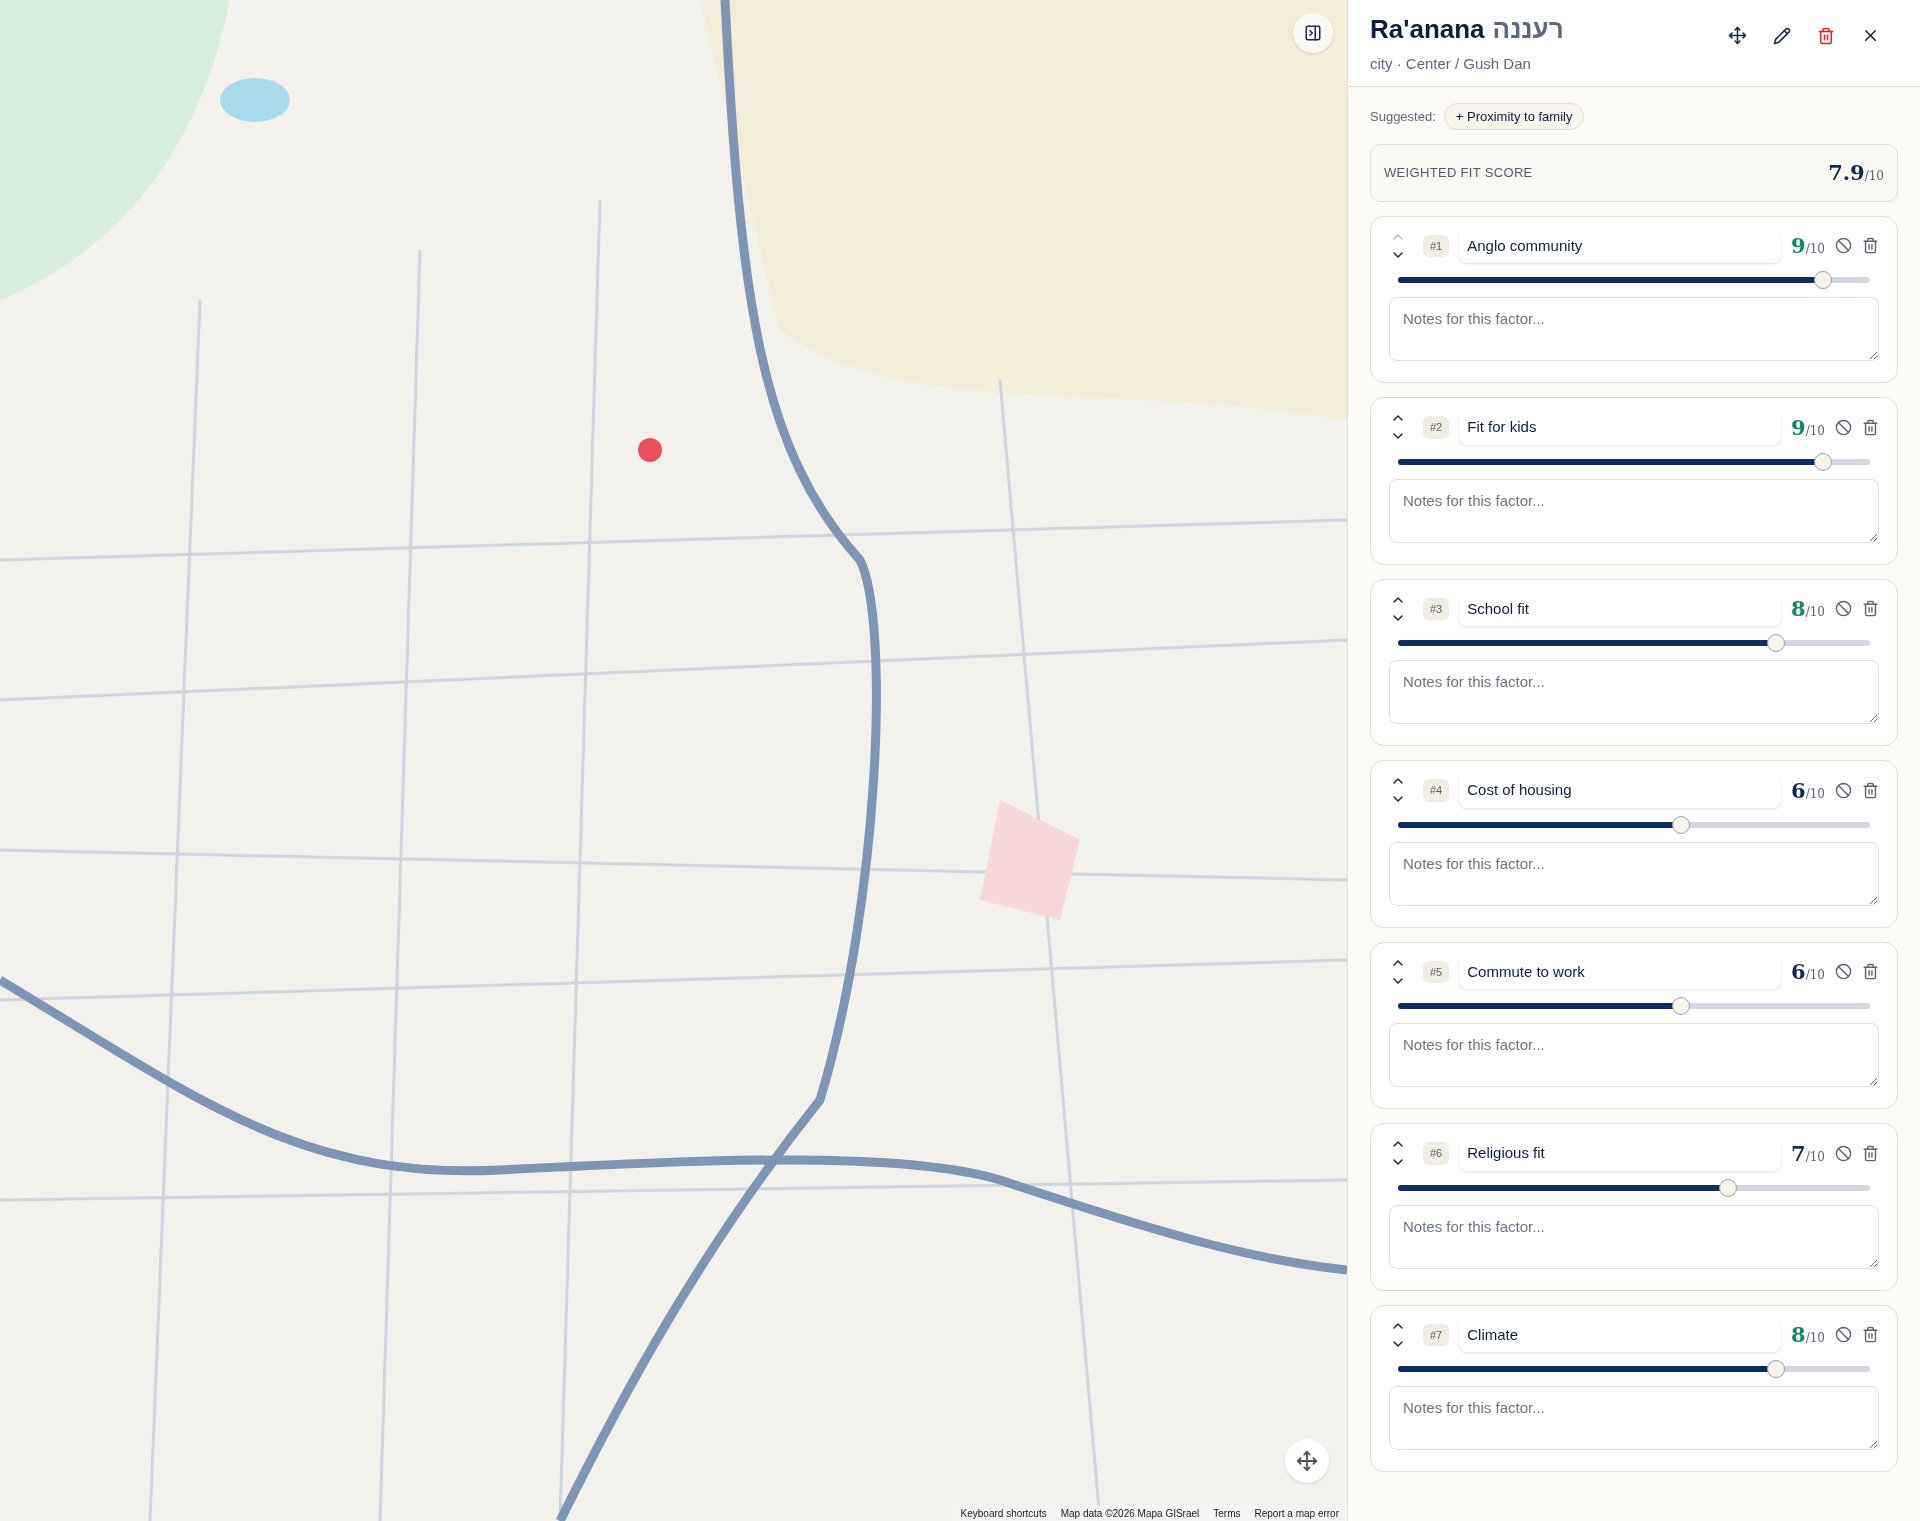  What do you see at coordinates (1856, 173) in the screenshot?
I see `weighted-score: 7.9/10` at bounding box center [1856, 173].